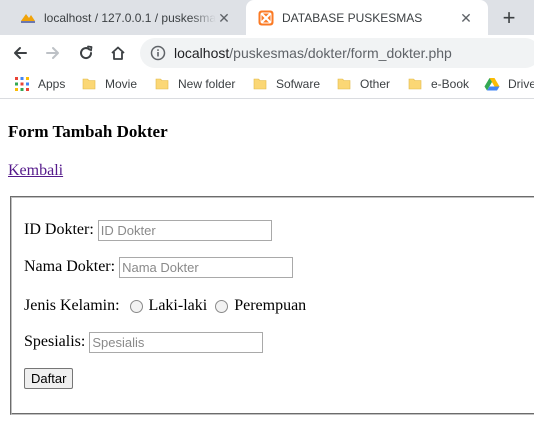 The image size is (534, 425). I want to click on jenis-kelamin-label: Jenis Kelamin:, so click(72, 305).